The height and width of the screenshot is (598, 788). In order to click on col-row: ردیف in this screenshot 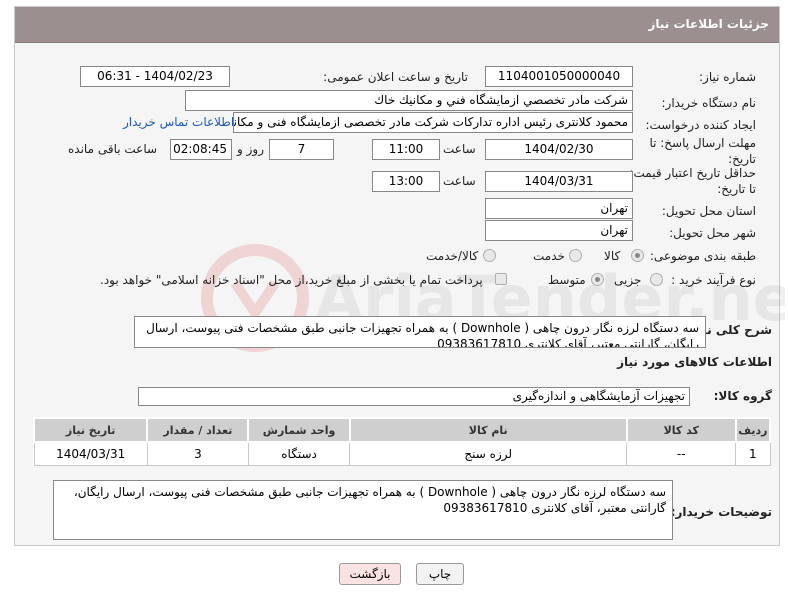, I will do `click(753, 430)`.